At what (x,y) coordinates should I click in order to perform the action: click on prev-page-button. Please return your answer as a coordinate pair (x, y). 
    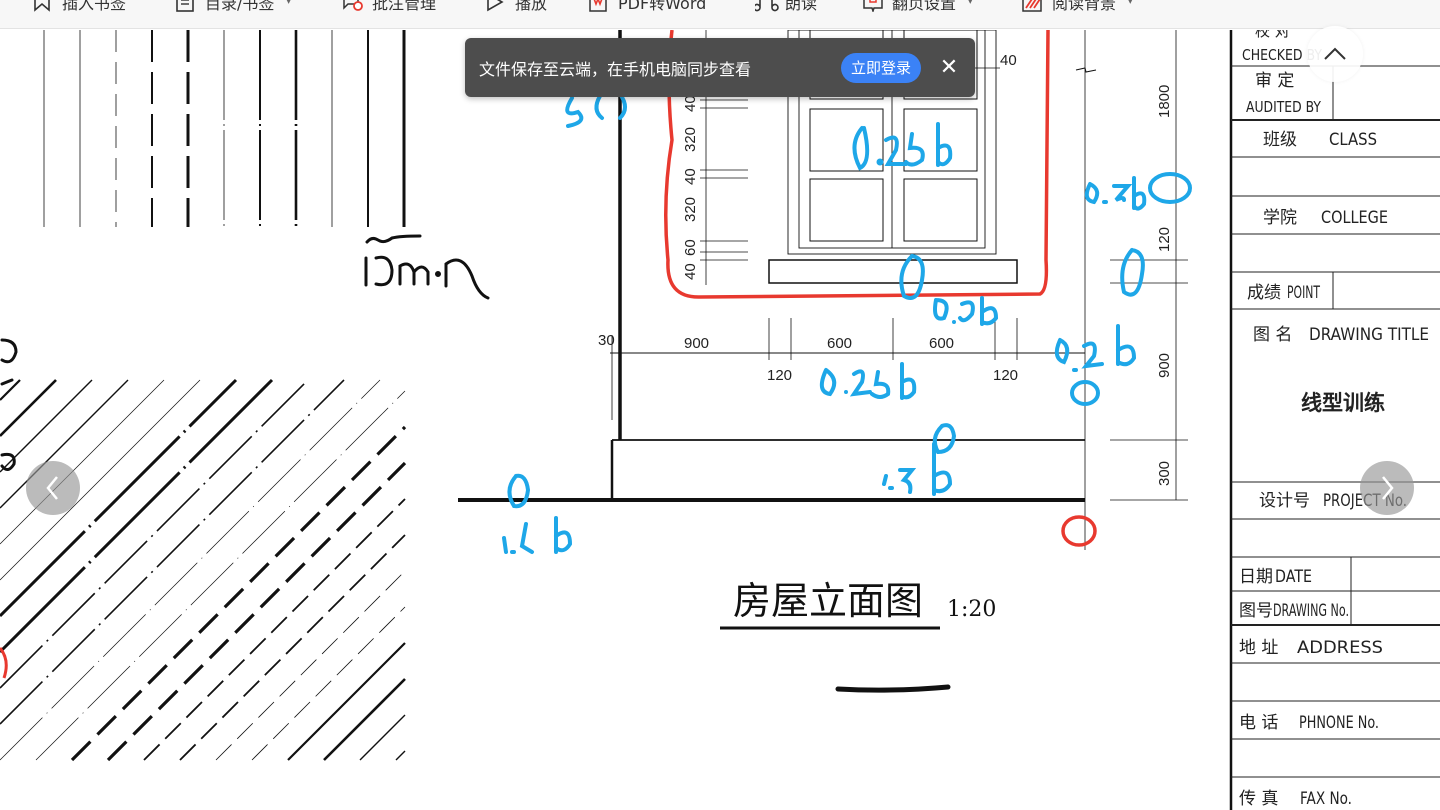
    Looking at the image, I should click on (53, 488).